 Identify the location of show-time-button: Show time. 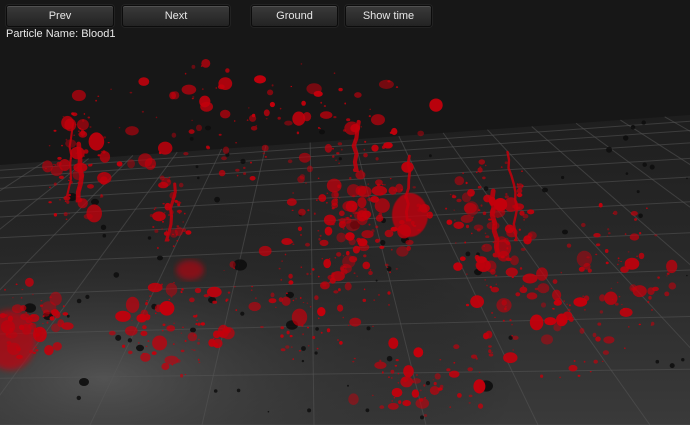
(388, 16).